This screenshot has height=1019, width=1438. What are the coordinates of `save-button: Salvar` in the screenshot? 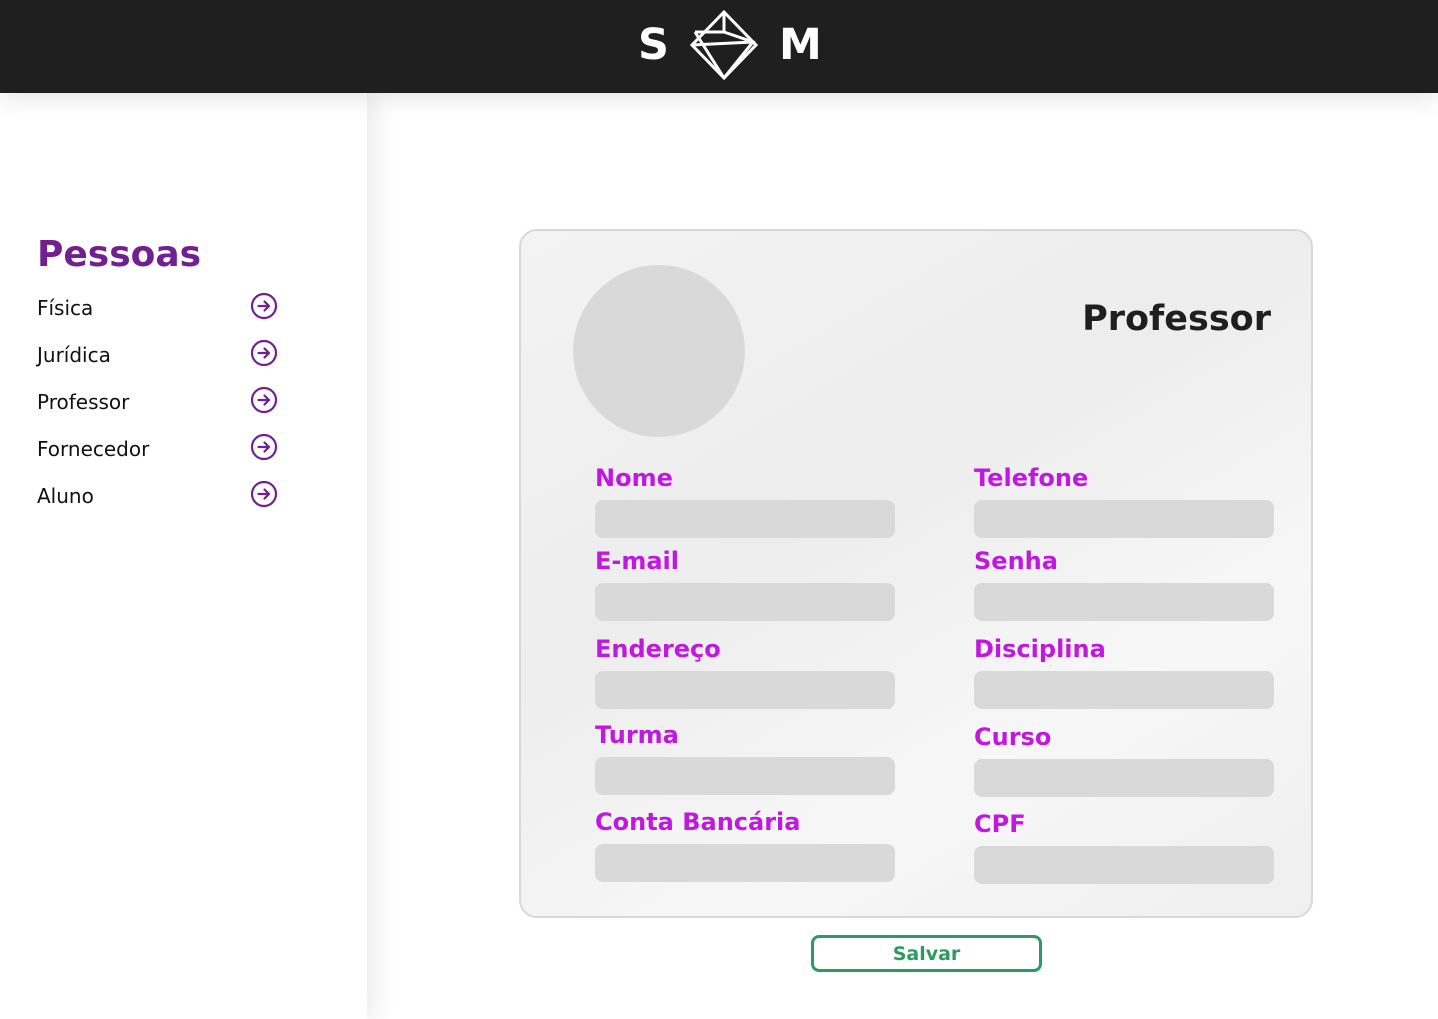 It's located at (926, 953).